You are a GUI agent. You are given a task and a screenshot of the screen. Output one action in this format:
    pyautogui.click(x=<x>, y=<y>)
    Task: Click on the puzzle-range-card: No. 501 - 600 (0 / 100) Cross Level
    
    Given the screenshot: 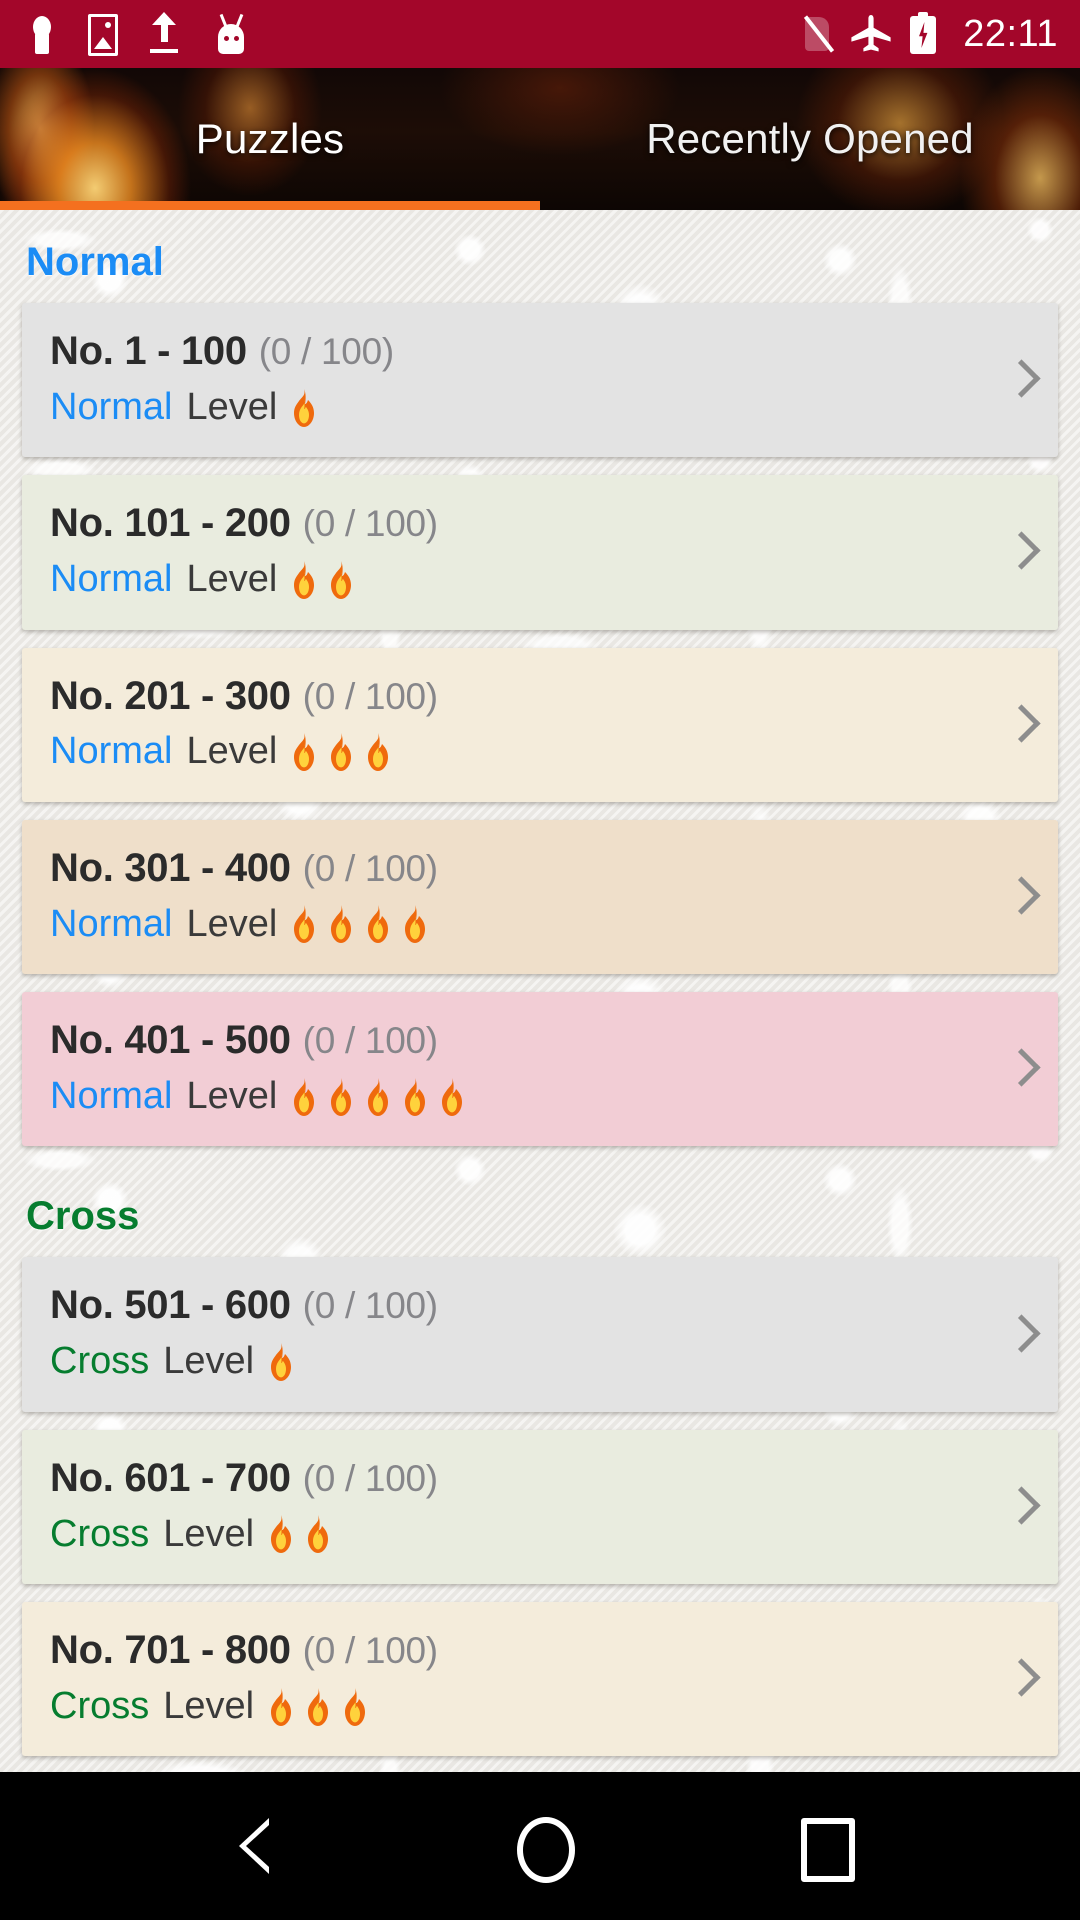 What is the action you would take?
    pyautogui.click(x=540, y=1334)
    